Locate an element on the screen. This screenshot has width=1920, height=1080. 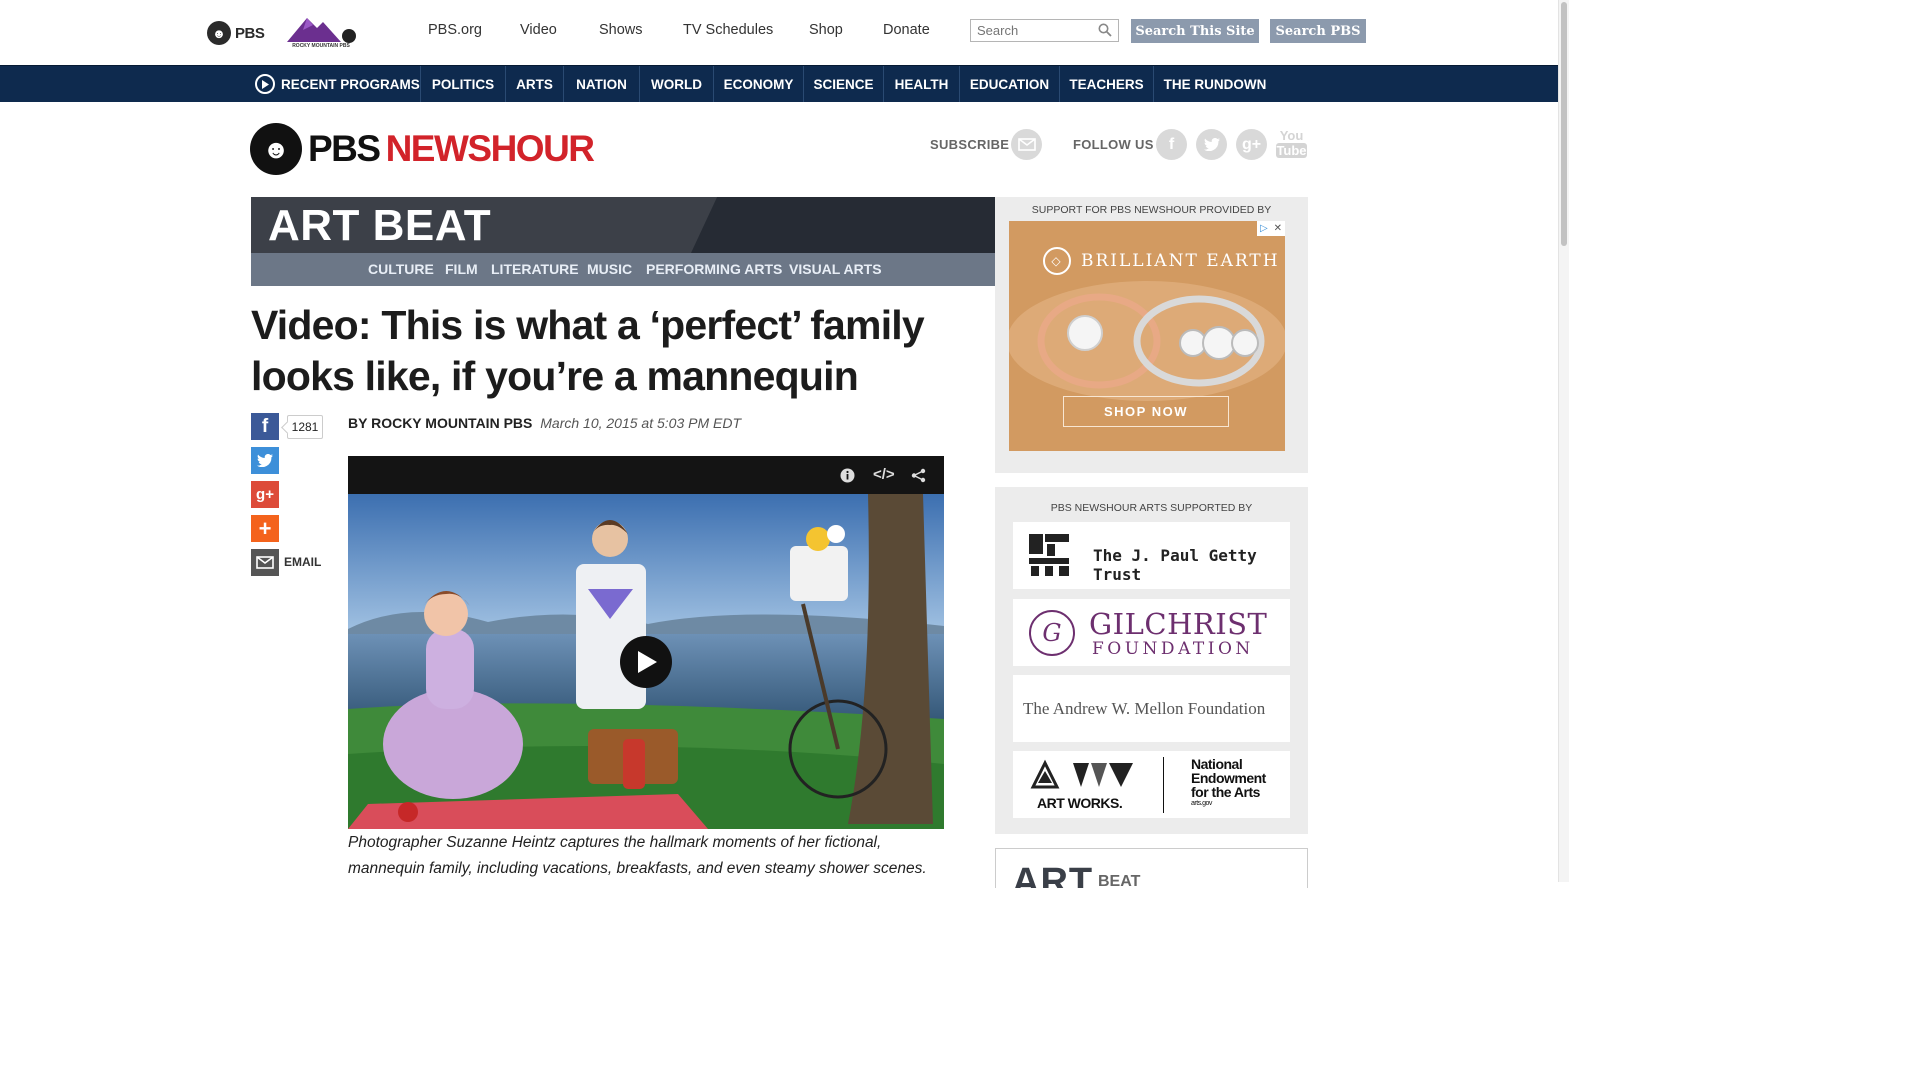
category-music: MUSIC is located at coordinates (609, 269).